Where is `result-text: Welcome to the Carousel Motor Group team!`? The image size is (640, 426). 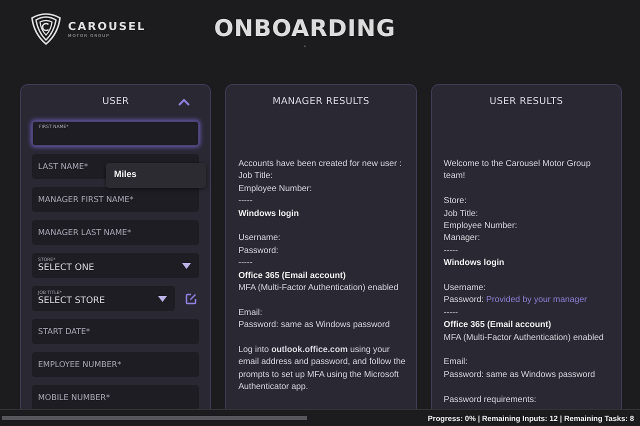
result-text: Welcome to the Carousel Motor Group team! is located at coordinates (518, 169).